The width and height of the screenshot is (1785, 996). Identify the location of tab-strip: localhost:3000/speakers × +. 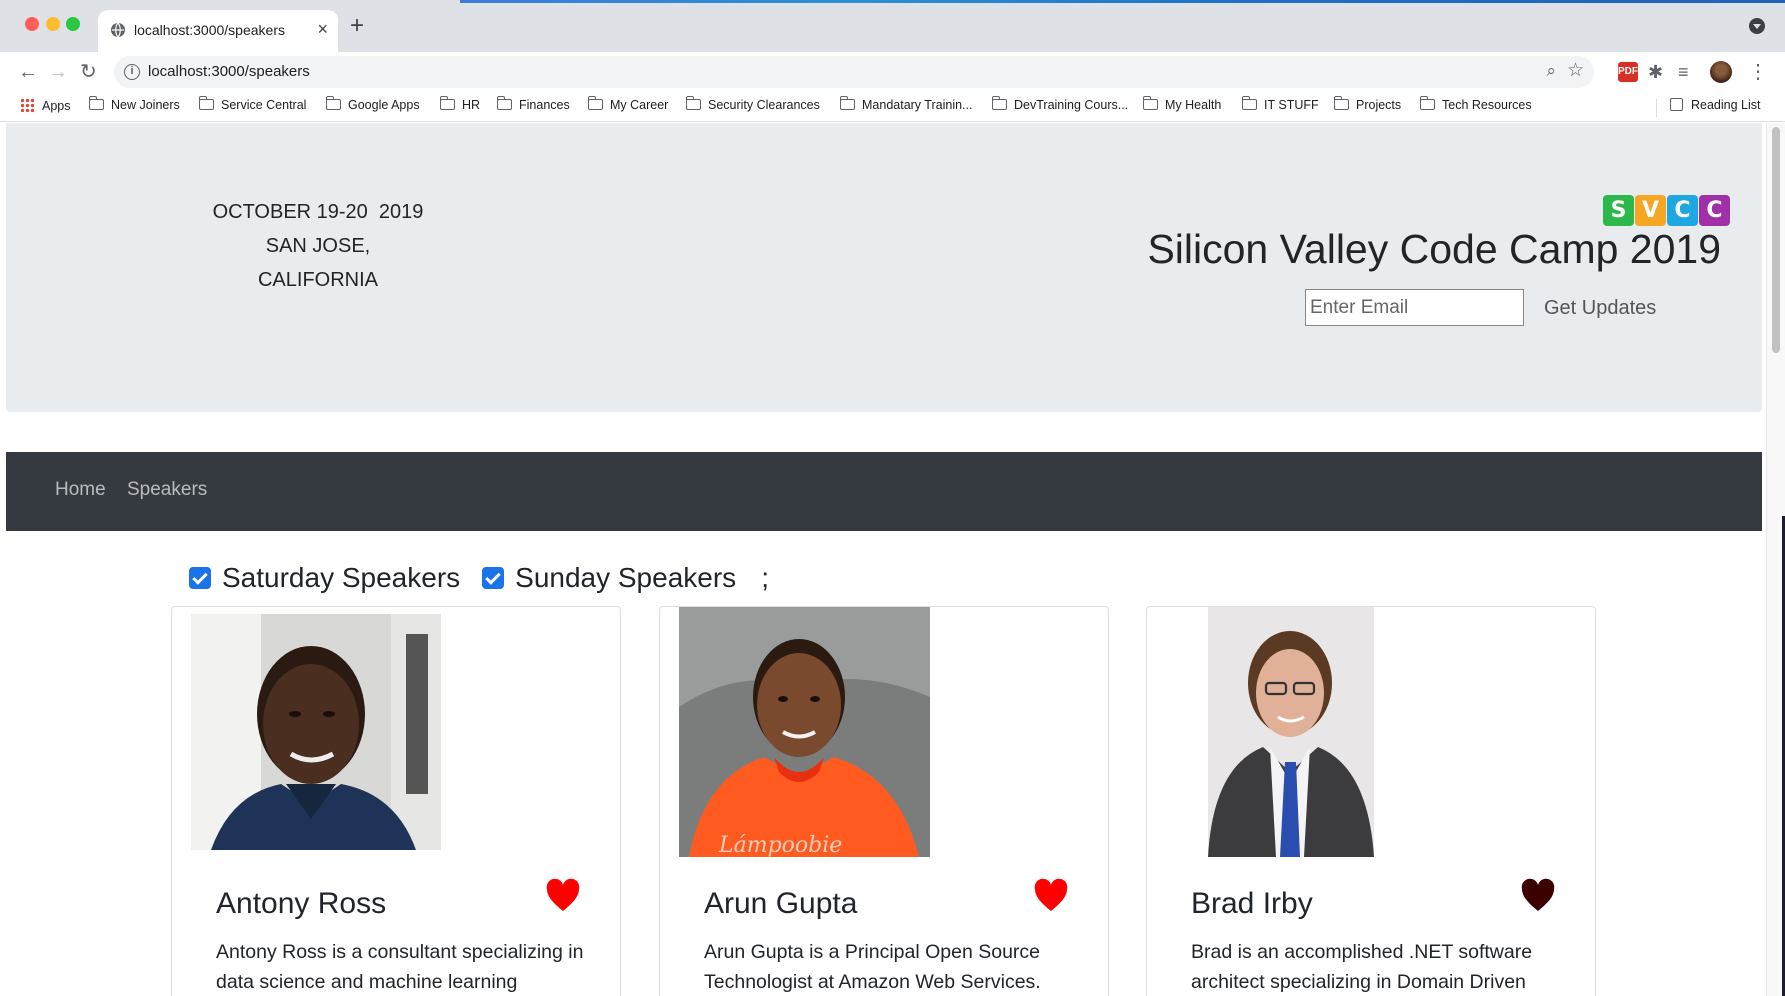
(892, 26).